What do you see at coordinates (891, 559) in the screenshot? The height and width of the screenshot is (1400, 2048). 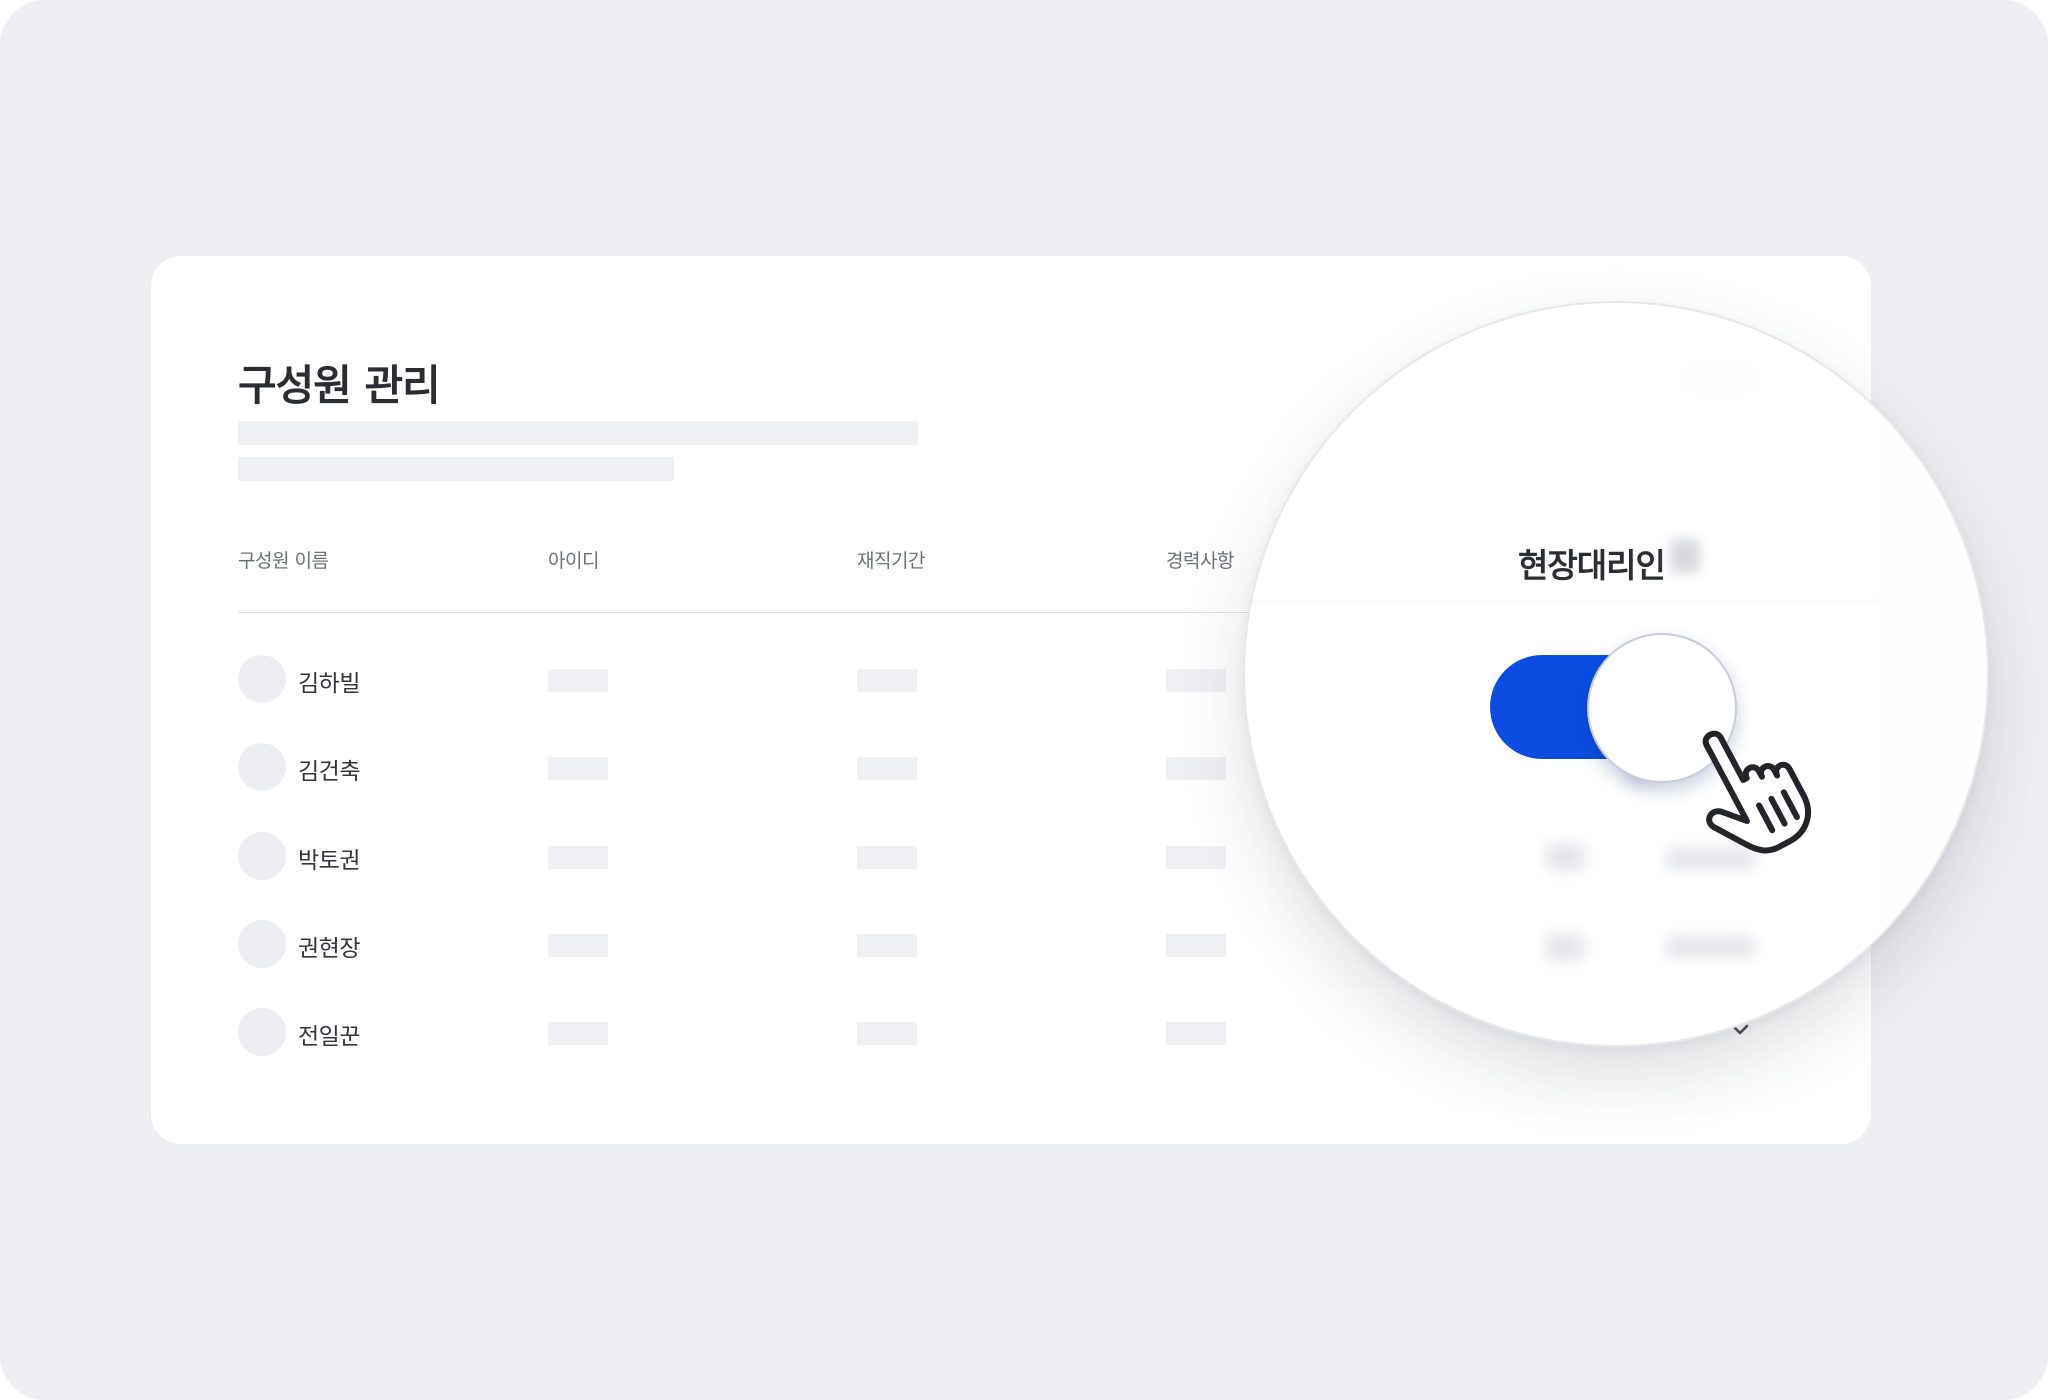 I see `column-header-tenure: 재직기간` at bounding box center [891, 559].